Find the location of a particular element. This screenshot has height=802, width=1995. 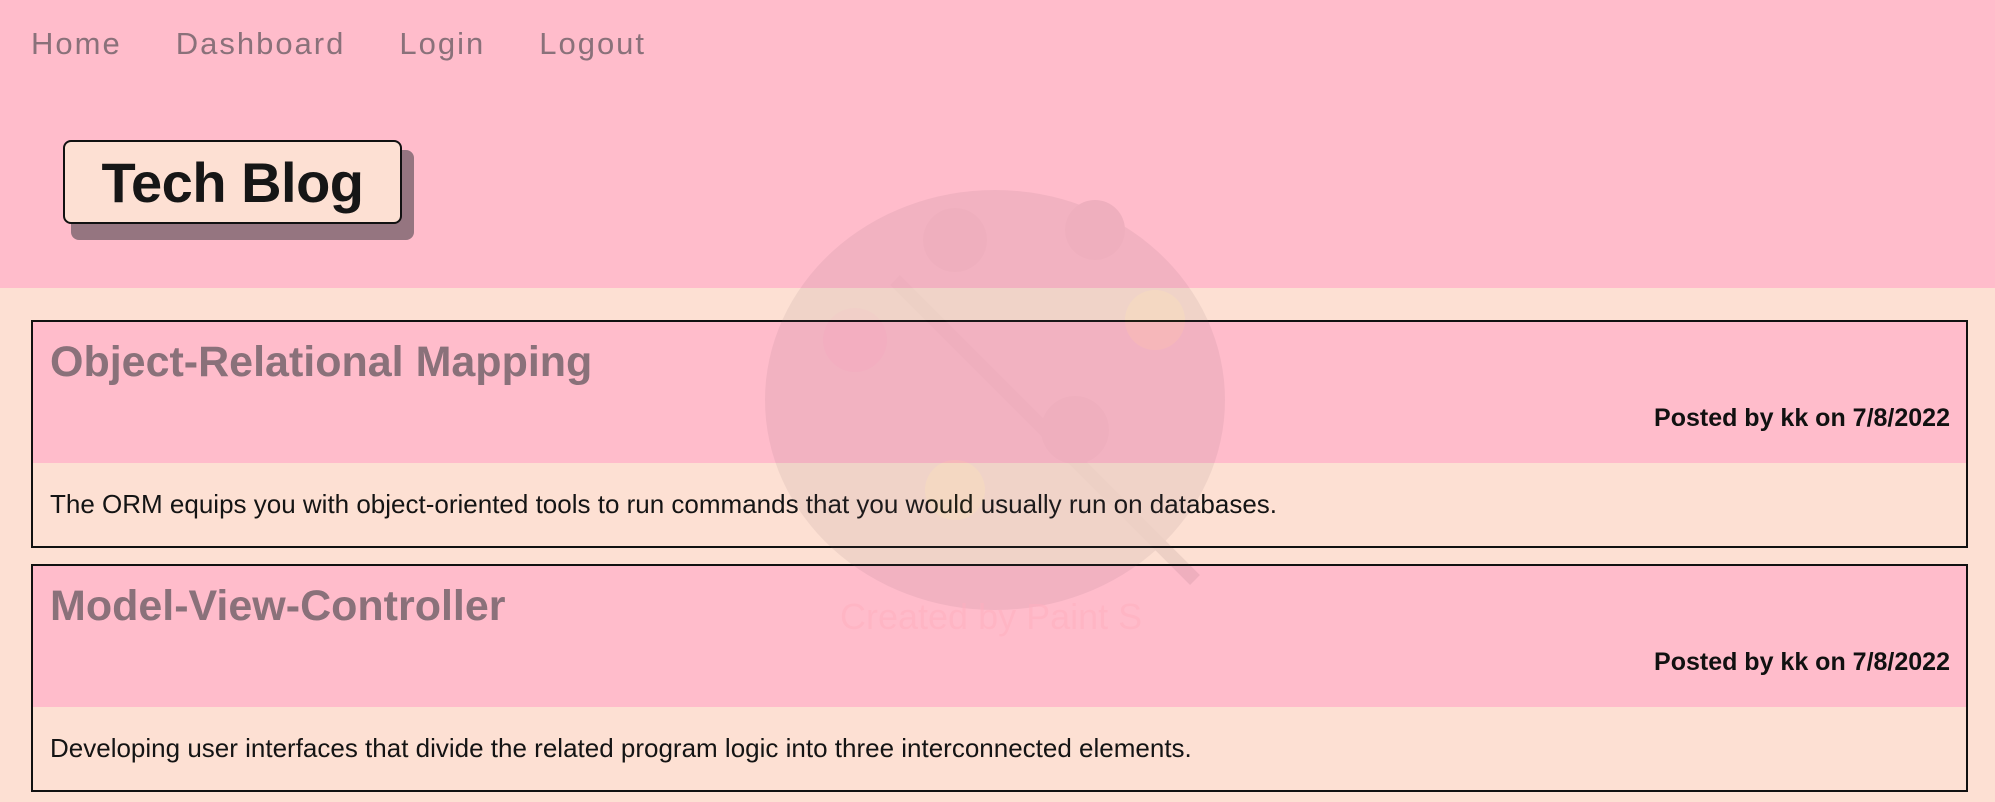

nav-login-link: Login is located at coordinates (442, 44).